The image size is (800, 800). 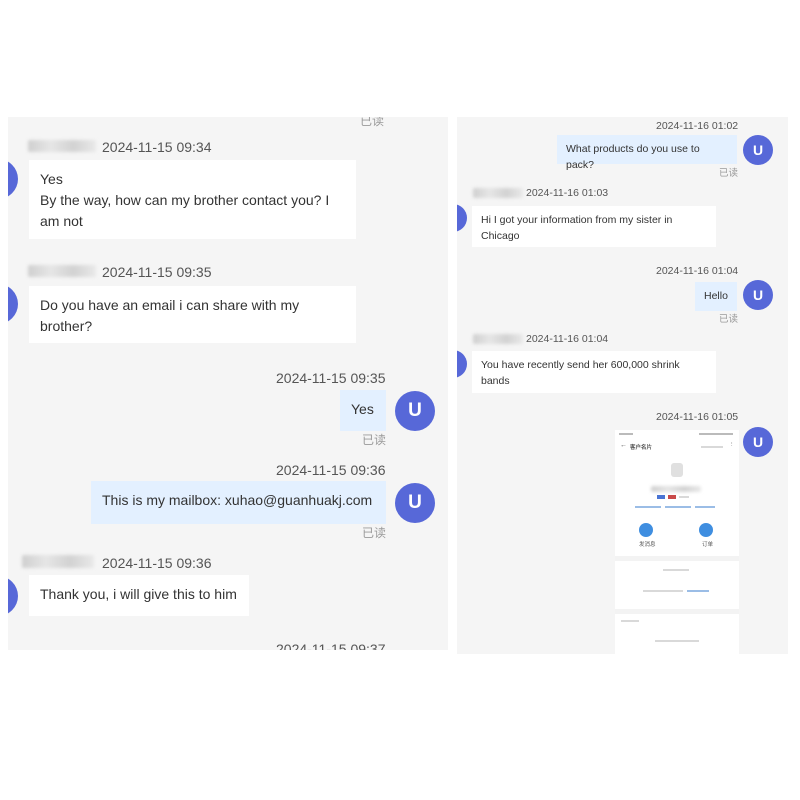 I want to click on message-text: Hello, so click(x=716, y=296).